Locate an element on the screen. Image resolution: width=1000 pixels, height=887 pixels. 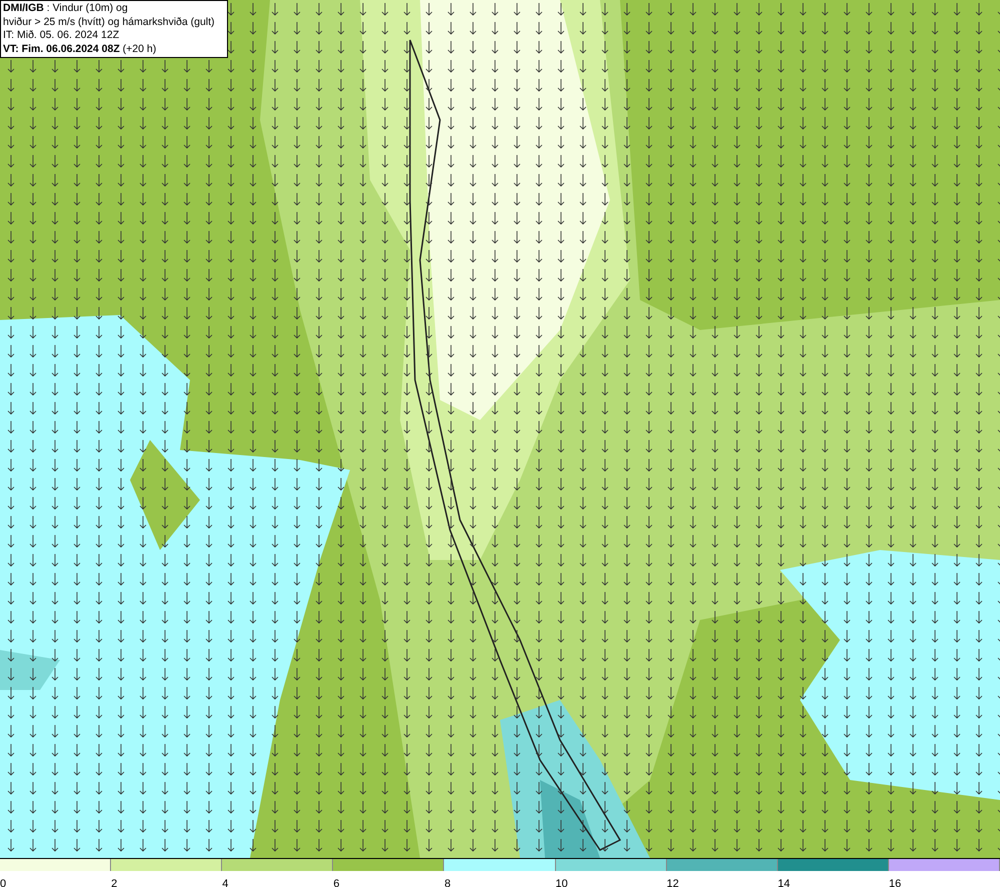
legend-label: 8 is located at coordinates (447, 882).